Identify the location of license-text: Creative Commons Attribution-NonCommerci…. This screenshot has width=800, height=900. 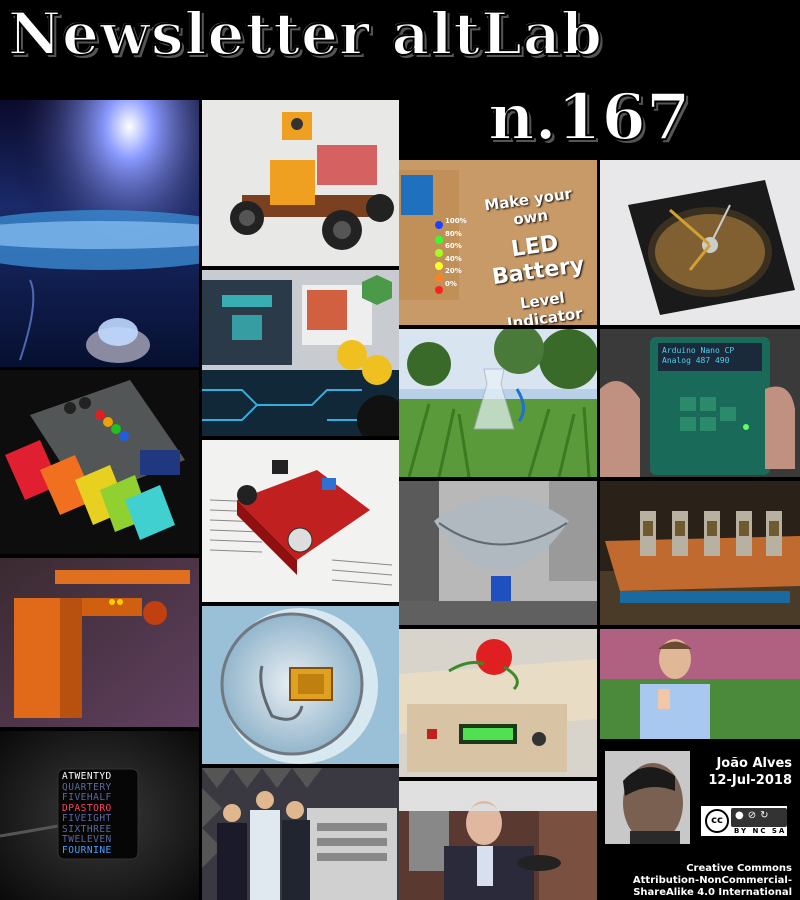
(699, 881).